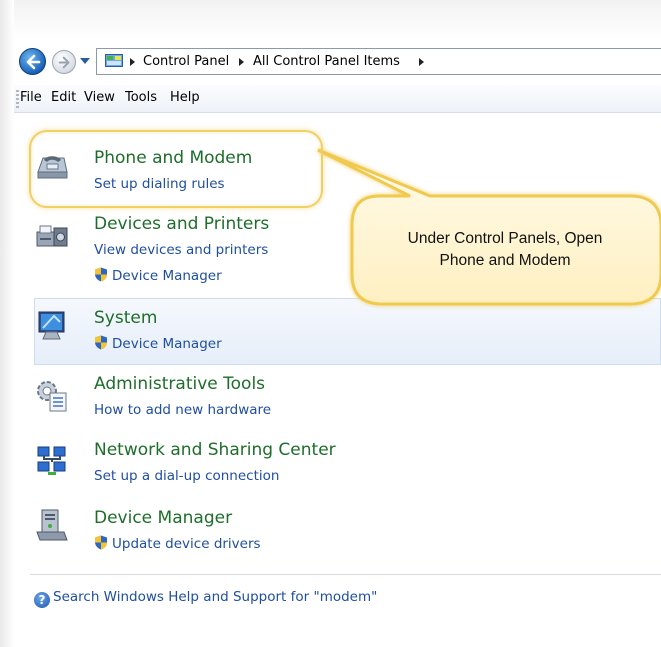 The width and height of the screenshot is (661, 647). Describe the element at coordinates (176, 169) in the screenshot. I see `phone-modem-highlight-ring` at that location.